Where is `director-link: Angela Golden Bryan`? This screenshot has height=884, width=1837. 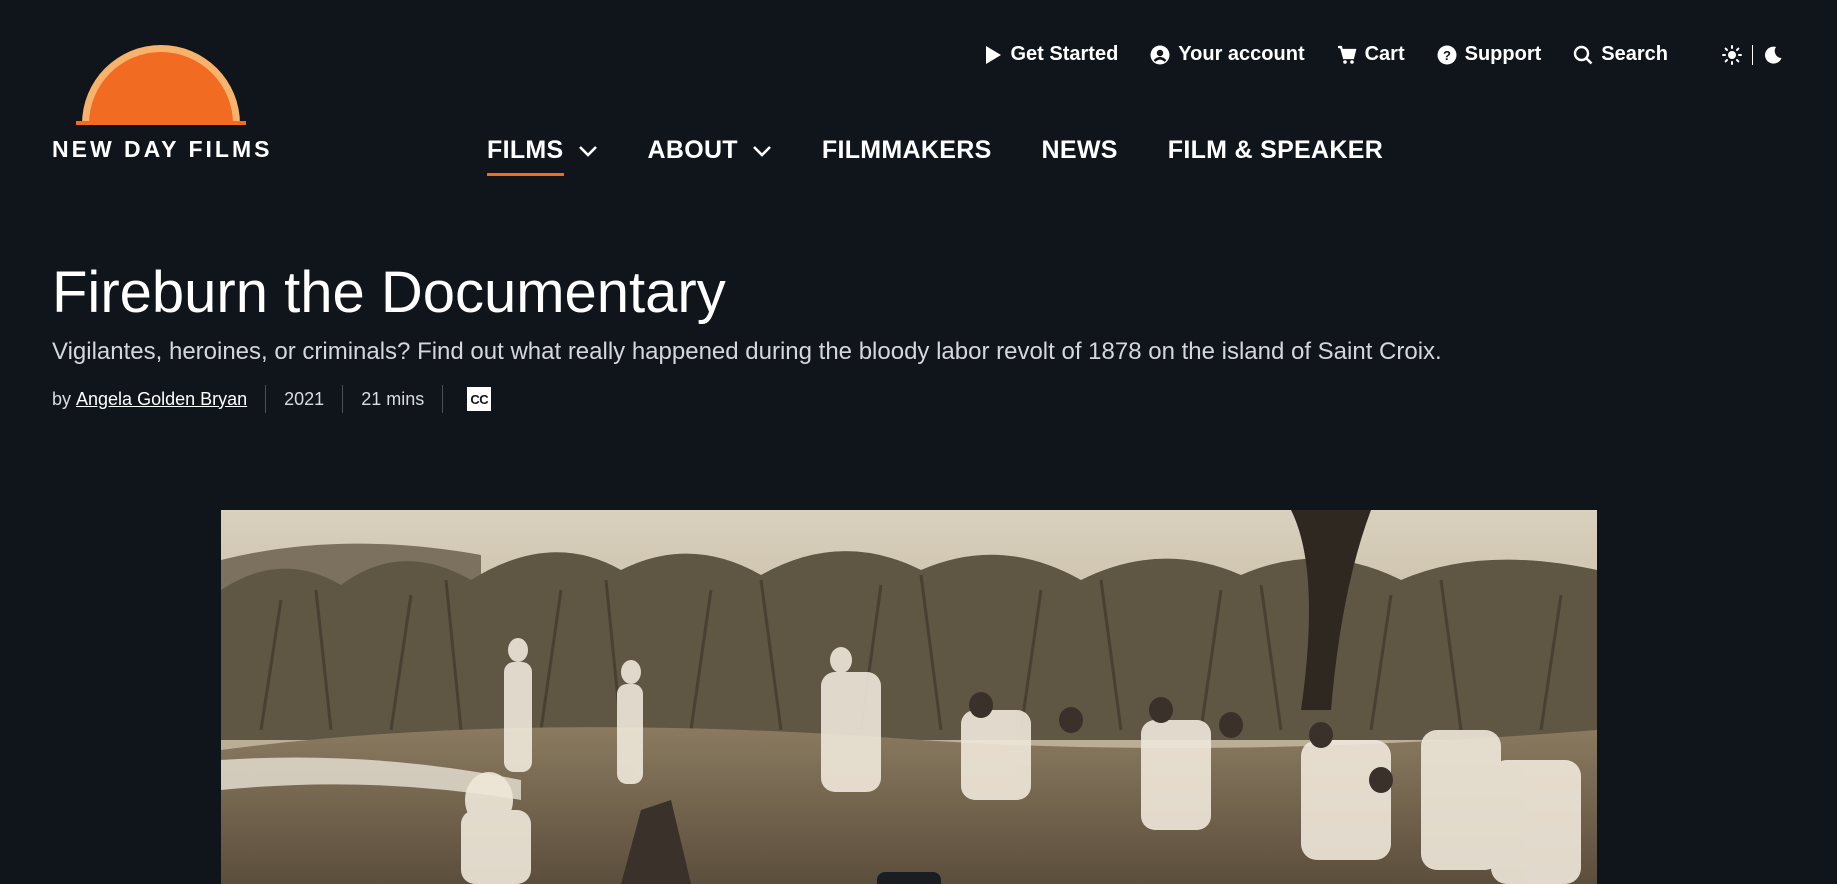 director-link: Angela Golden Bryan is located at coordinates (161, 399).